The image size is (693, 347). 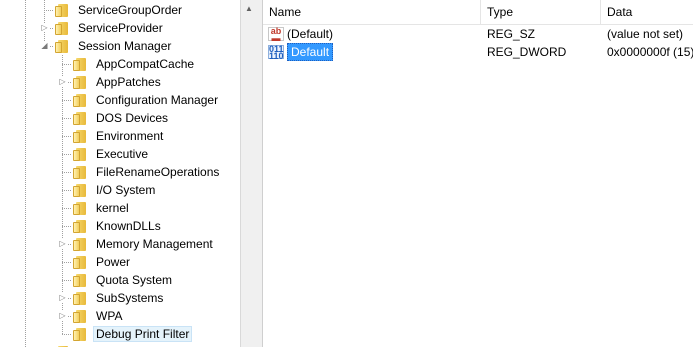 I want to click on tree-item-label: Environment, so click(x=130, y=136).